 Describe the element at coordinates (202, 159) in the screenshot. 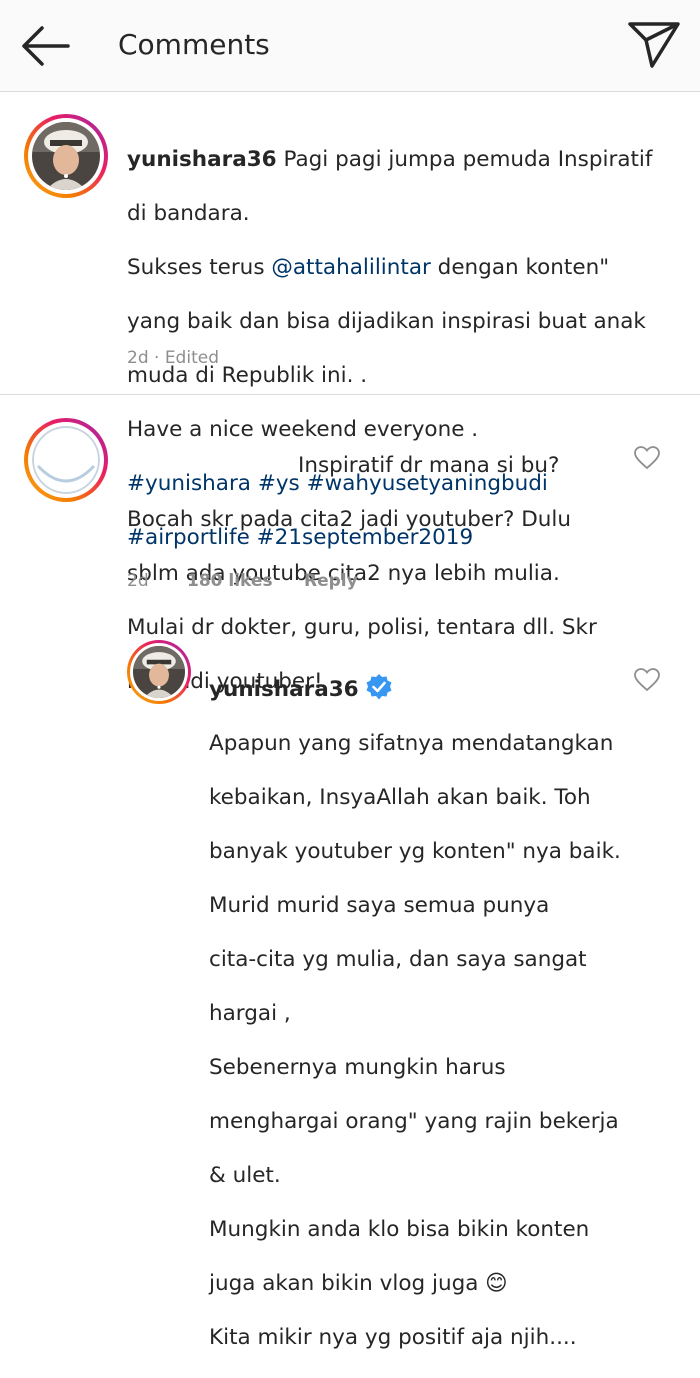

I see `caption-username: yunishara36` at that location.